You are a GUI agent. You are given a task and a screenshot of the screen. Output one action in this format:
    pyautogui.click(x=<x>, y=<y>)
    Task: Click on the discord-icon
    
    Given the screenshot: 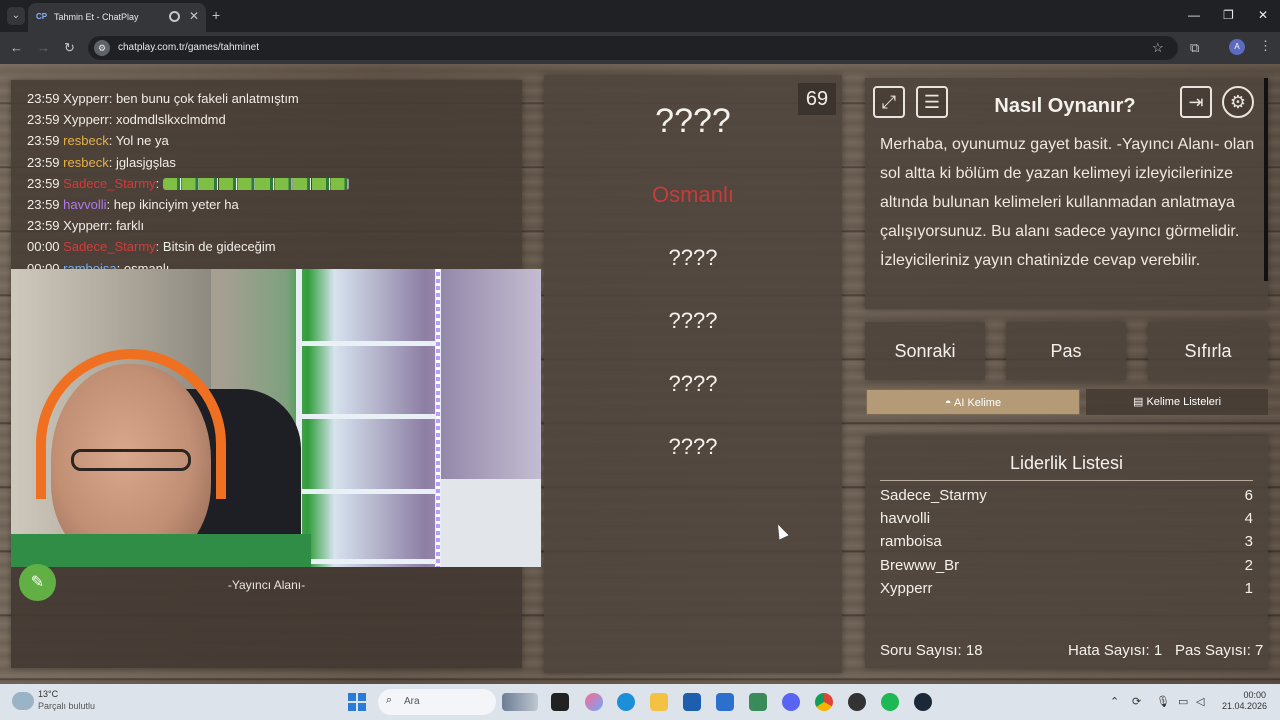 What is the action you would take?
    pyautogui.click(x=791, y=702)
    